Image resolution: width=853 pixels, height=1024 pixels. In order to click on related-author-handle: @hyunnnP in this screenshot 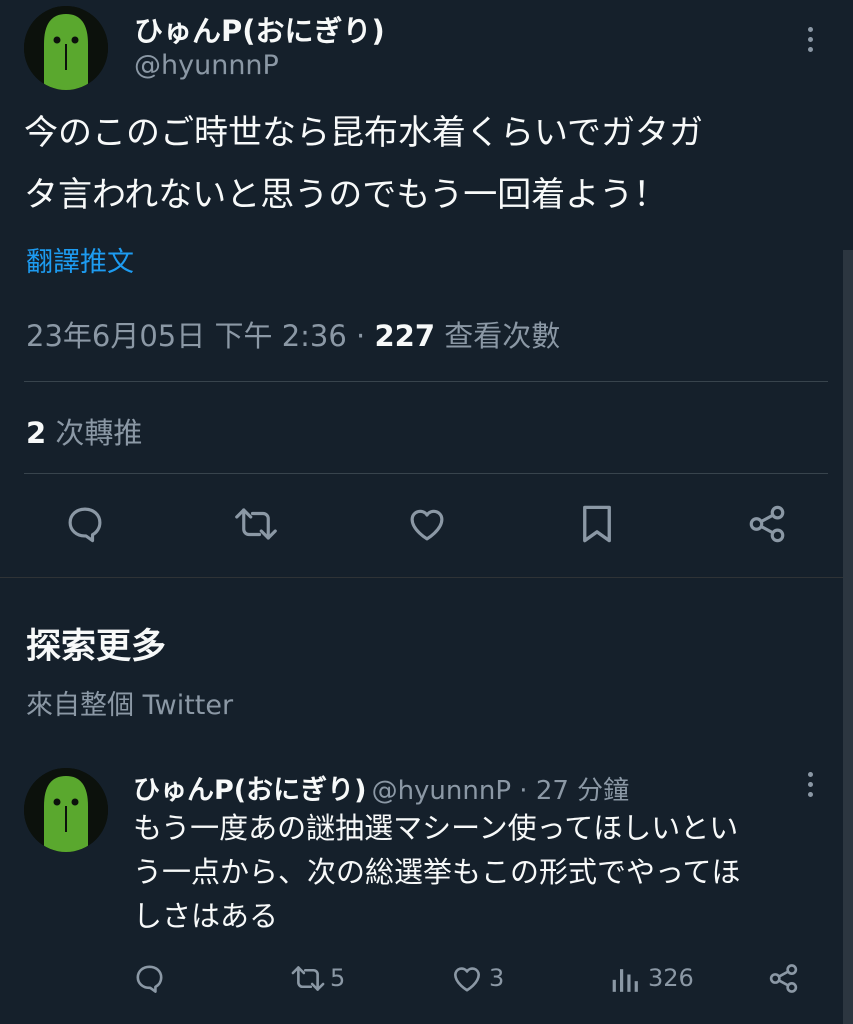, I will do `click(441, 791)`.